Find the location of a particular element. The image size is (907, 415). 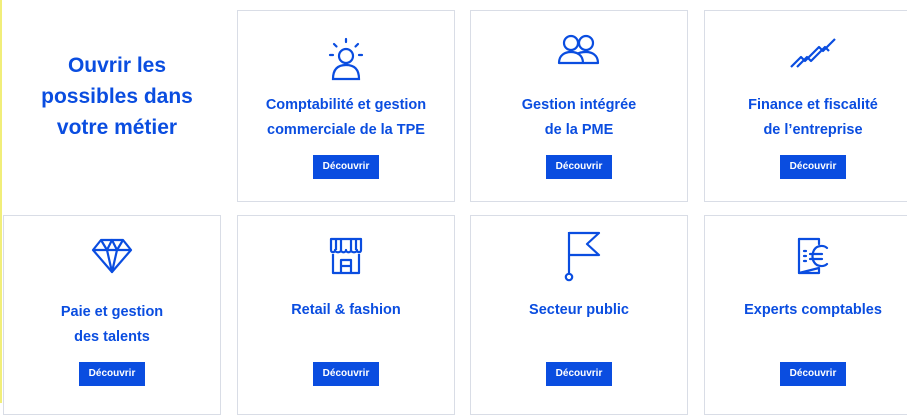

card-title: Experts comptables is located at coordinates (813, 310).